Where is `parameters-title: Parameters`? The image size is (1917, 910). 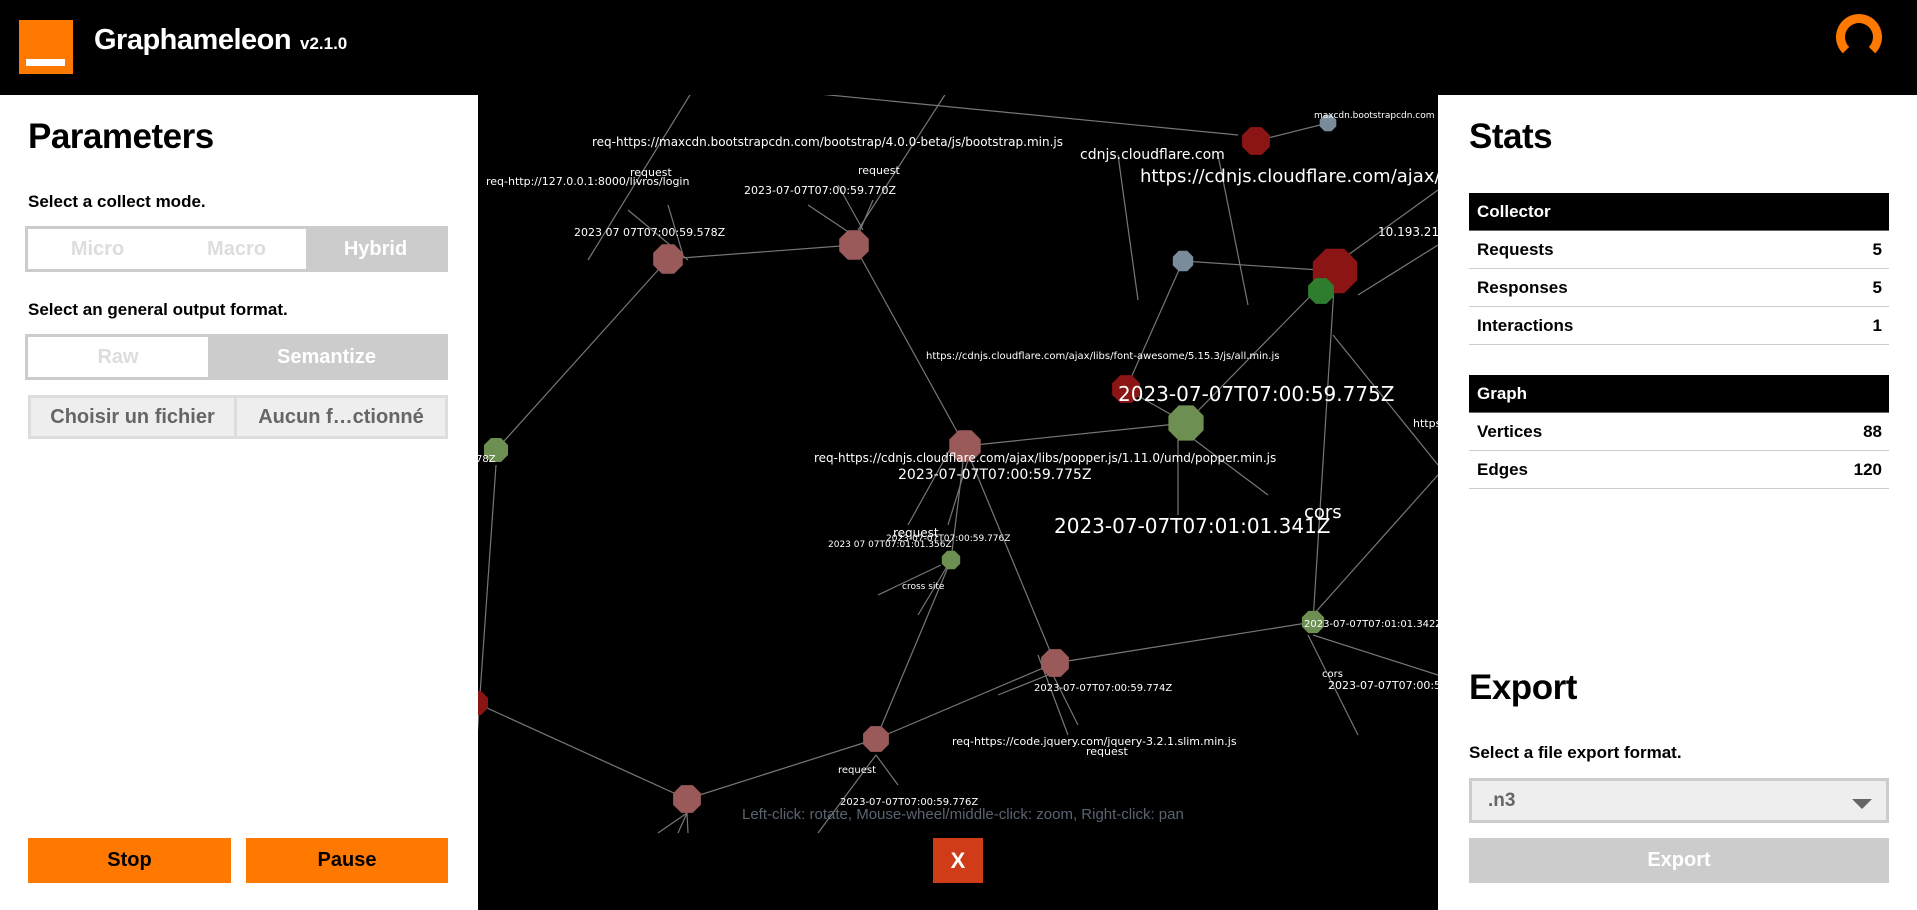
parameters-title: Parameters is located at coordinates (121, 136).